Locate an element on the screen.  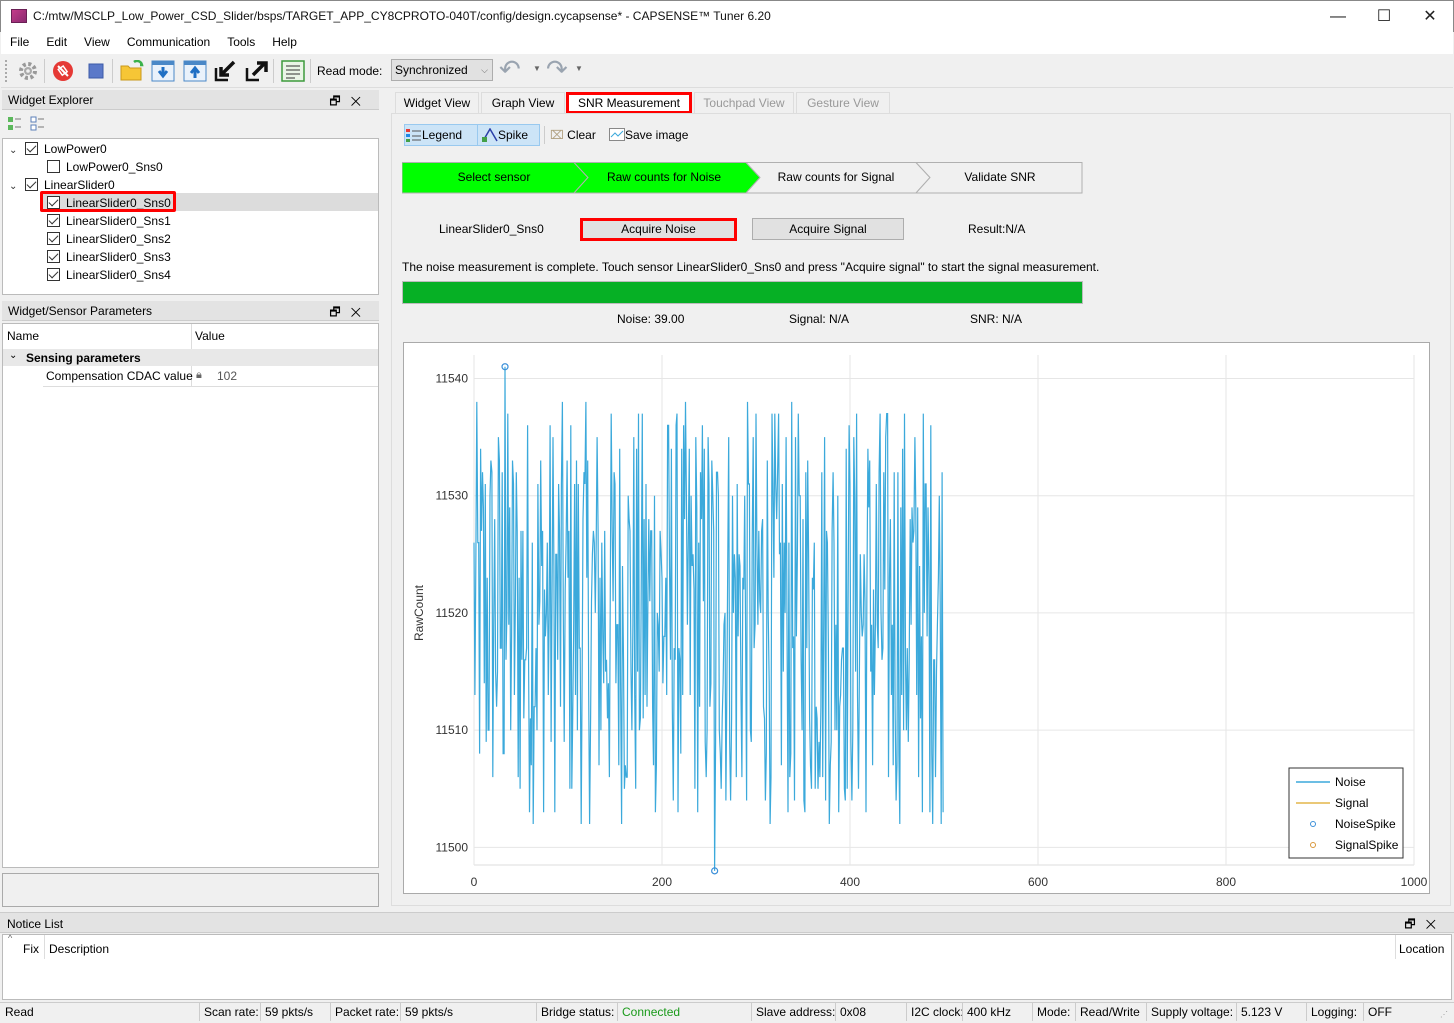
y-axis-label: RawCount is located at coordinates (419, 612).